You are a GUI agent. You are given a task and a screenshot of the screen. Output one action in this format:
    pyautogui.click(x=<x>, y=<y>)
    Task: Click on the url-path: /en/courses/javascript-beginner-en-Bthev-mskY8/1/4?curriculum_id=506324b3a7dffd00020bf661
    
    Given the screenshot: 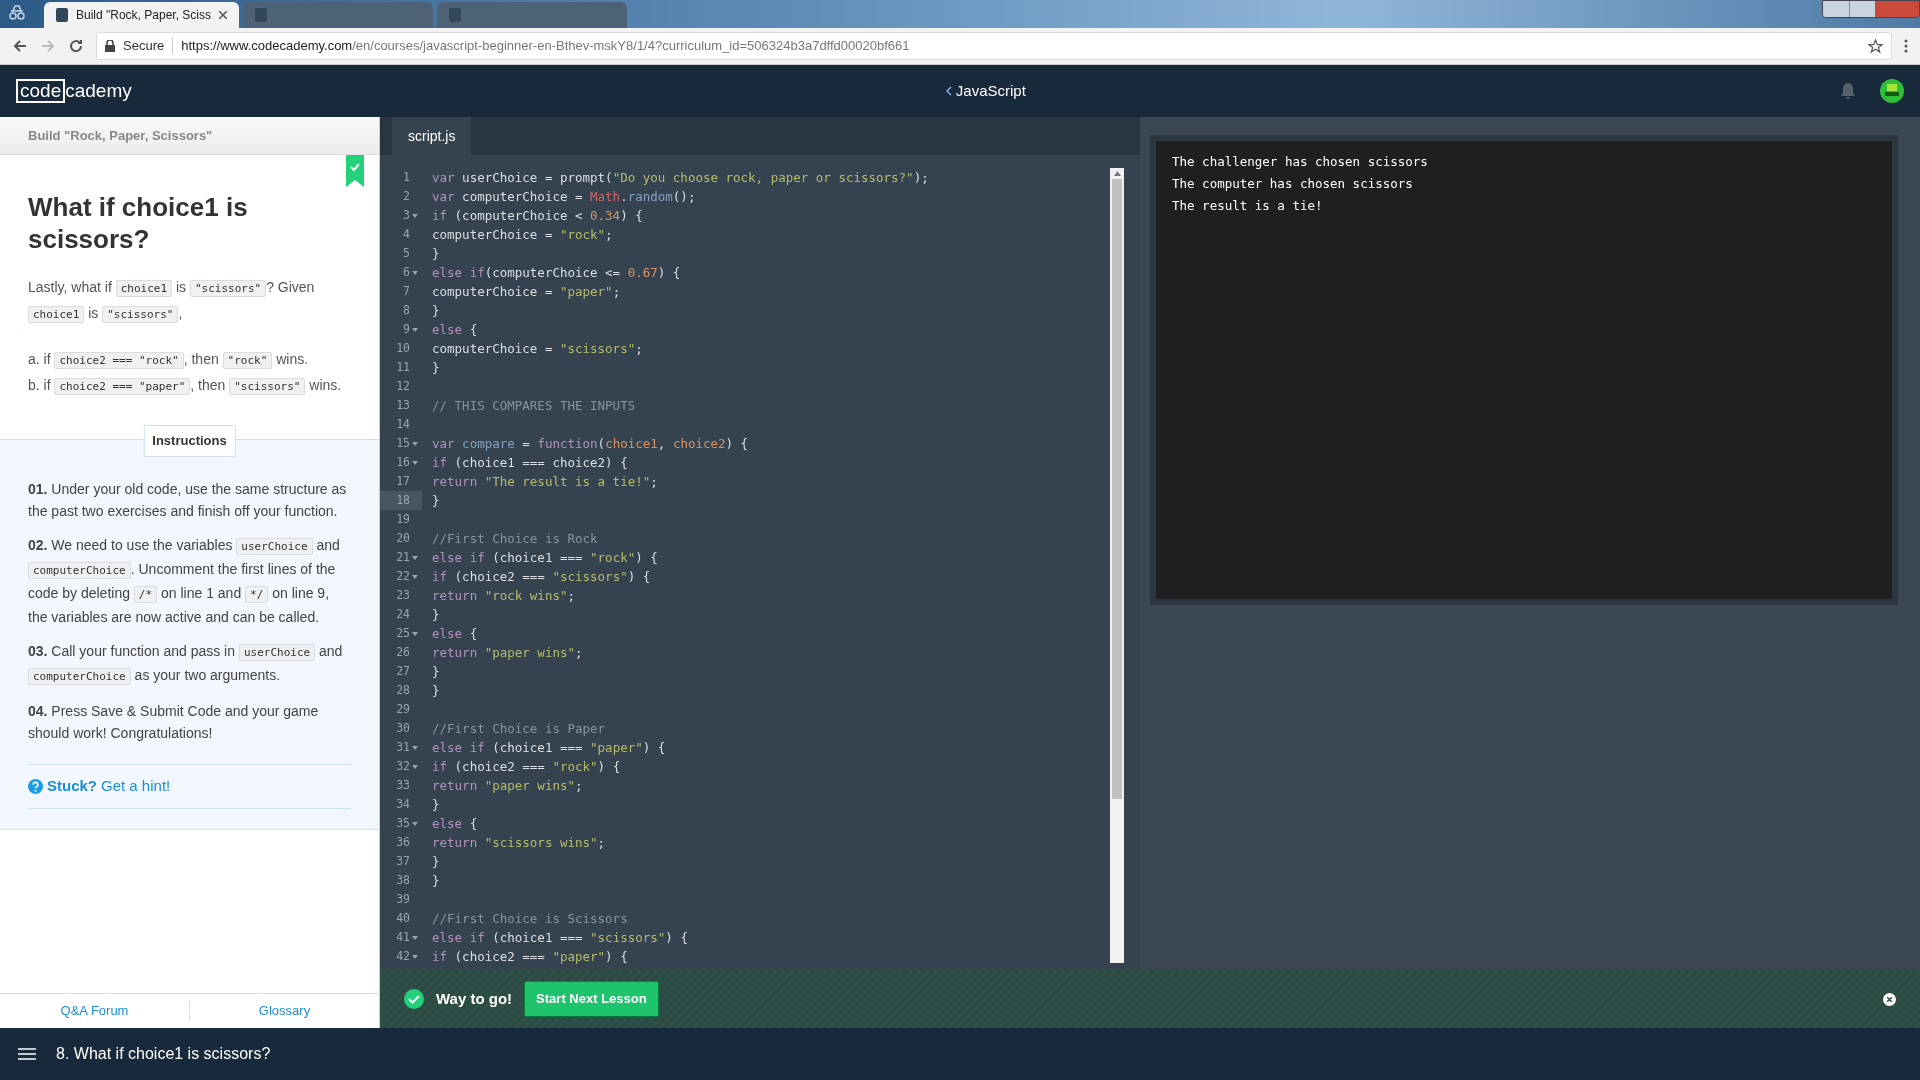 What is the action you would take?
    pyautogui.click(x=631, y=46)
    